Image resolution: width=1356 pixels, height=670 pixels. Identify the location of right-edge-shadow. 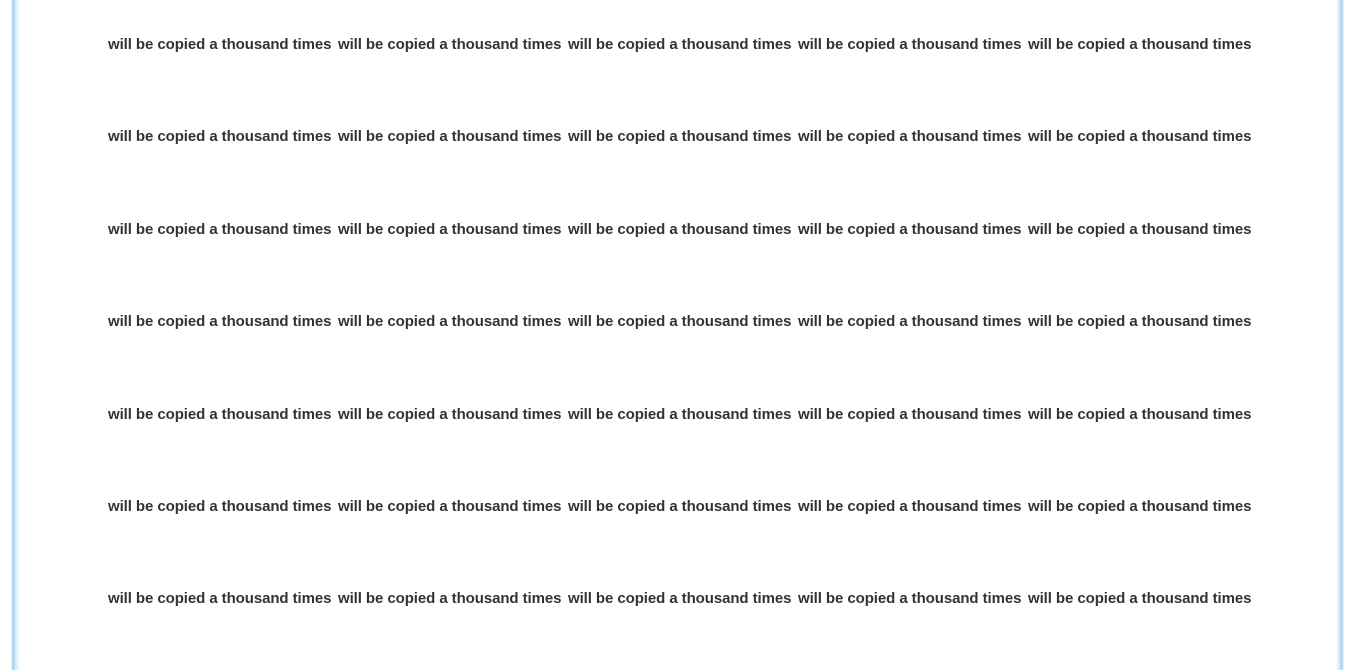
(1346, 335).